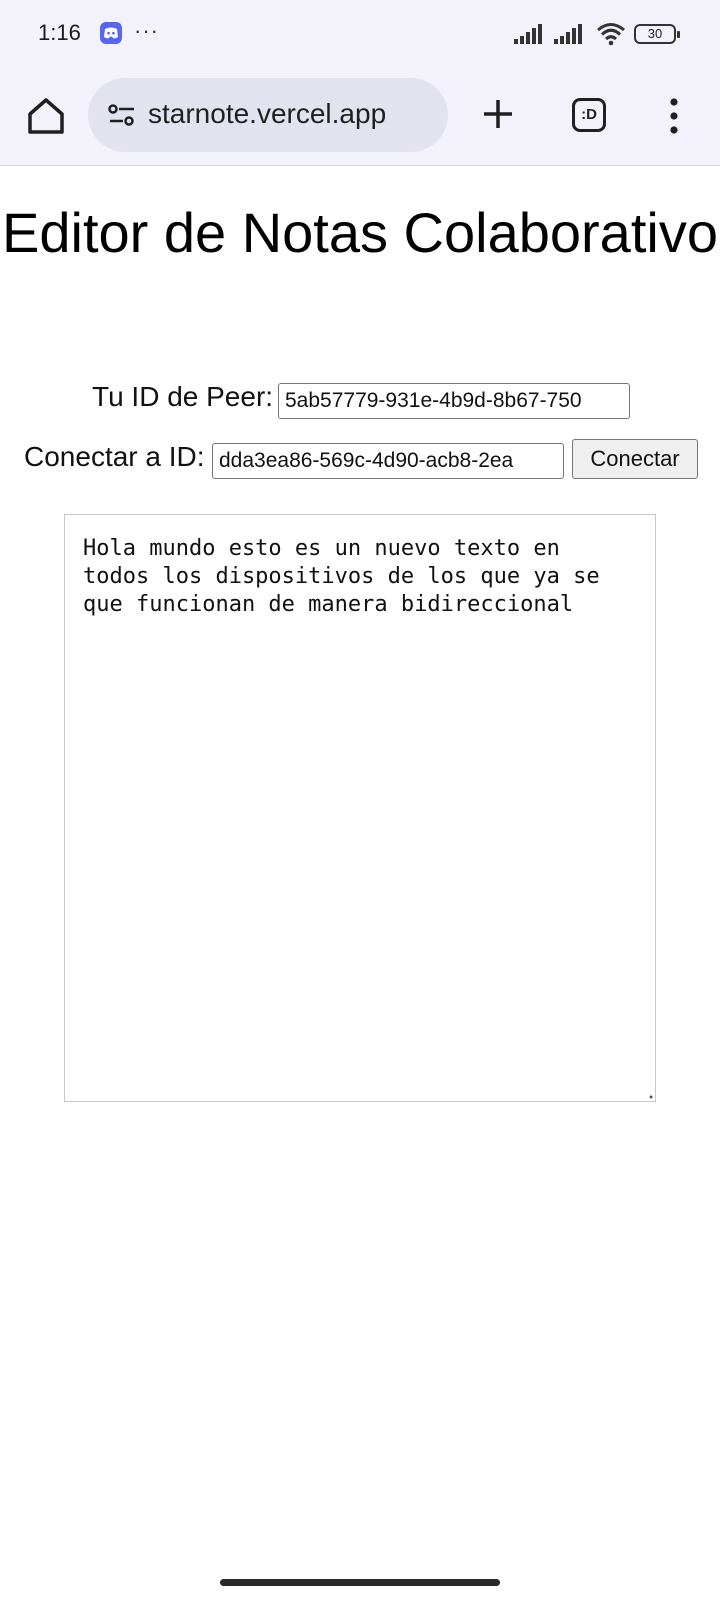  Describe the element at coordinates (674, 116) in the screenshot. I see `kebab-menu-icon` at that location.